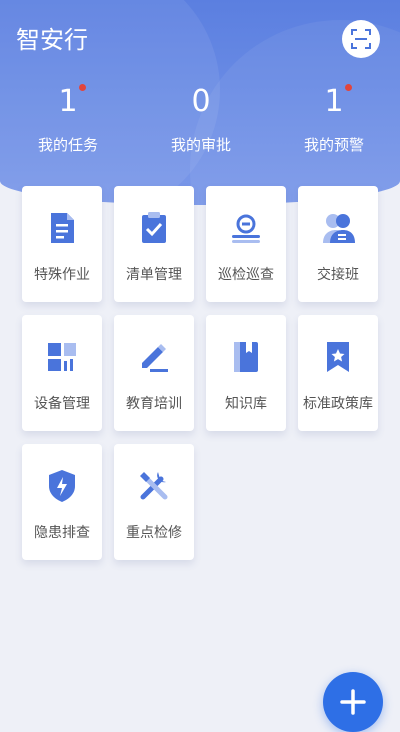 This screenshot has height=732, width=400. Describe the element at coordinates (62, 533) in the screenshot. I see `tile-label: 隐患排查` at that location.